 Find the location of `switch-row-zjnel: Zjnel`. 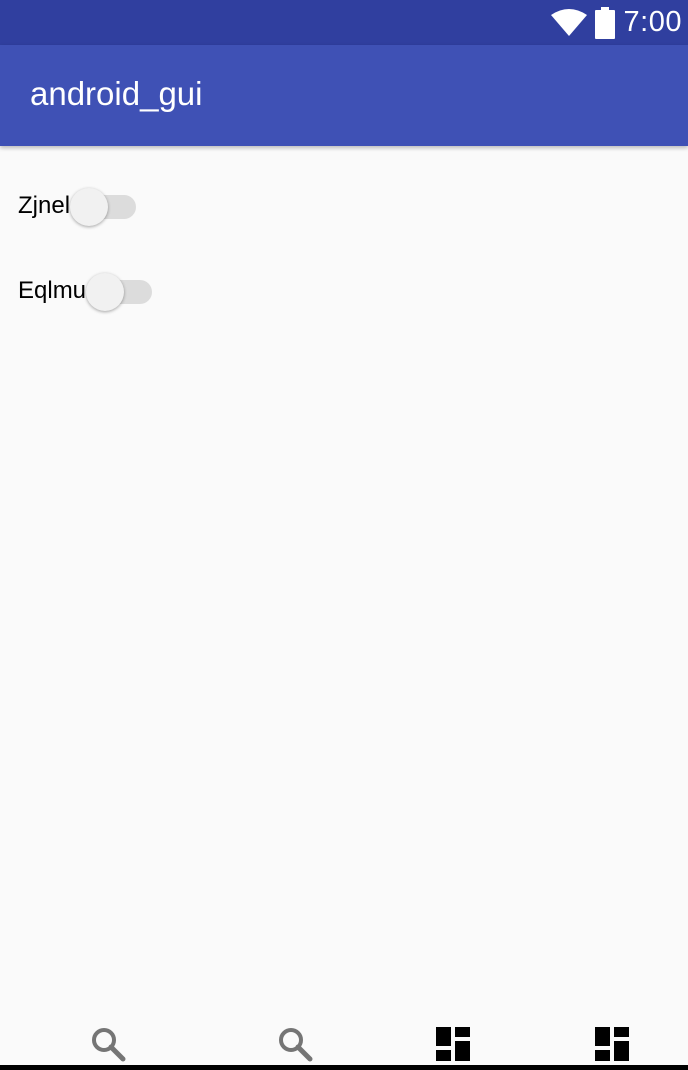

switch-row-zjnel: Zjnel is located at coordinates (77, 206).